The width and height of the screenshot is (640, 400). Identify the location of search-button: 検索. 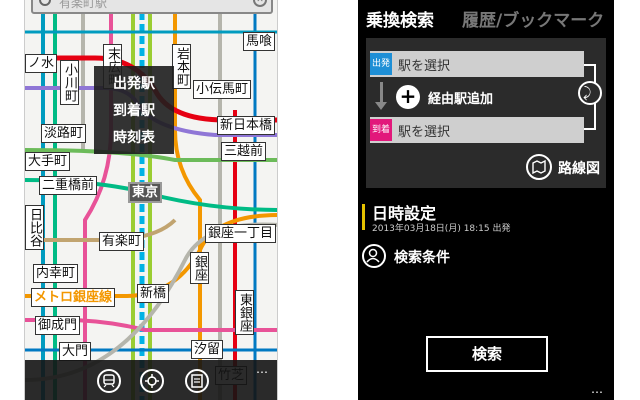
(487, 354).